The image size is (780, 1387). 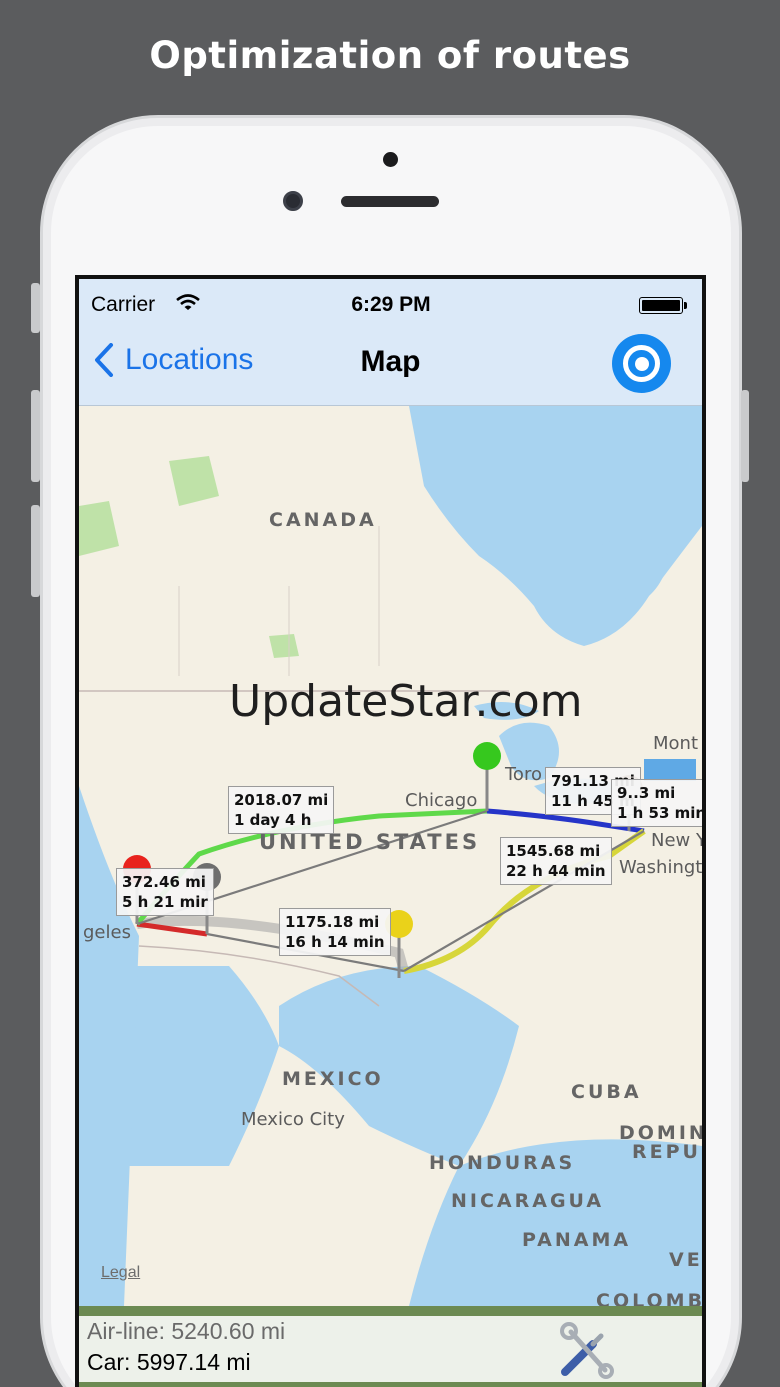 I want to click on locate-icon, so click(x=641, y=363).